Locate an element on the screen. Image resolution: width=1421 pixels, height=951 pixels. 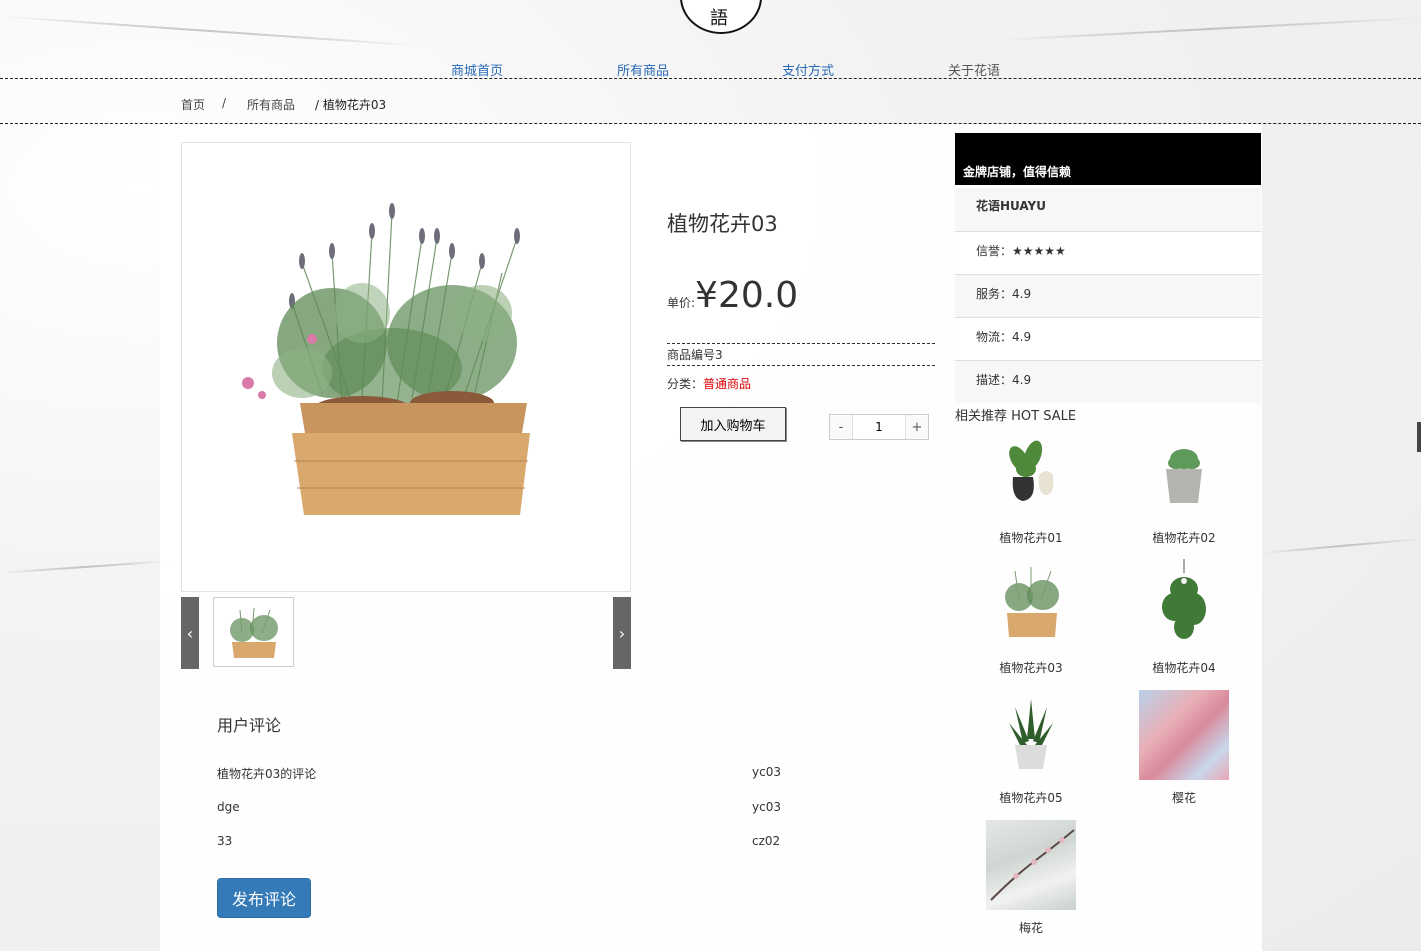
carousel-prev-button: ‹ is located at coordinates (190, 633).